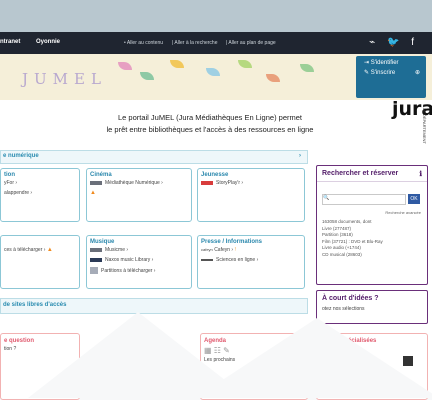 Image resolution: width=432 pixels, height=400 pixels. What do you see at coordinates (207, 182) in the screenshot?
I see `storyplayr-logo-icon` at bounding box center [207, 182].